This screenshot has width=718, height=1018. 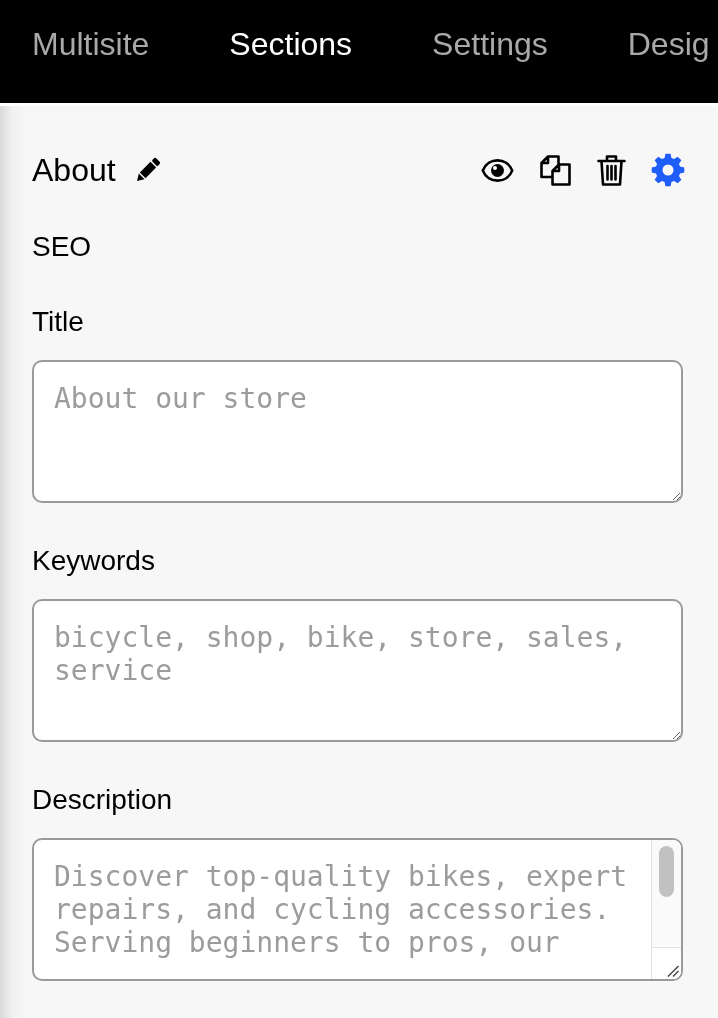 What do you see at coordinates (673, 971) in the screenshot?
I see `resize-grip-icon` at bounding box center [673, 971].